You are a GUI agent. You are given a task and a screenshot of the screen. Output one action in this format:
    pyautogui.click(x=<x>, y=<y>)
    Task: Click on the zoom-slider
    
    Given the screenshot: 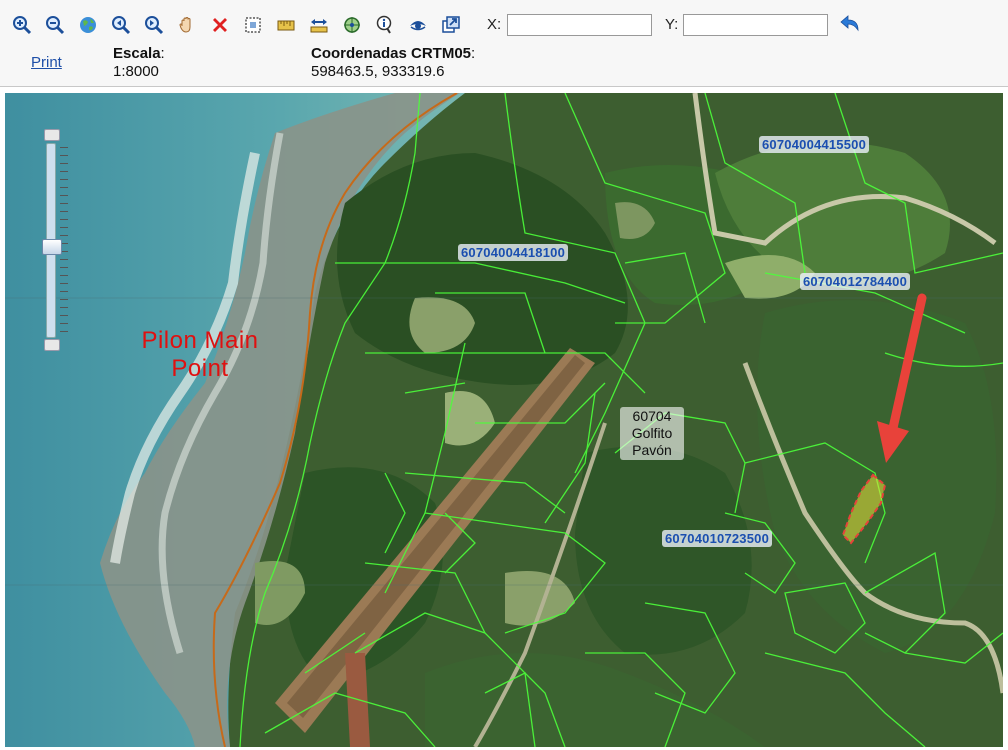 What is the action you would take?
    pyautogui.click(x=54, y=240)
    